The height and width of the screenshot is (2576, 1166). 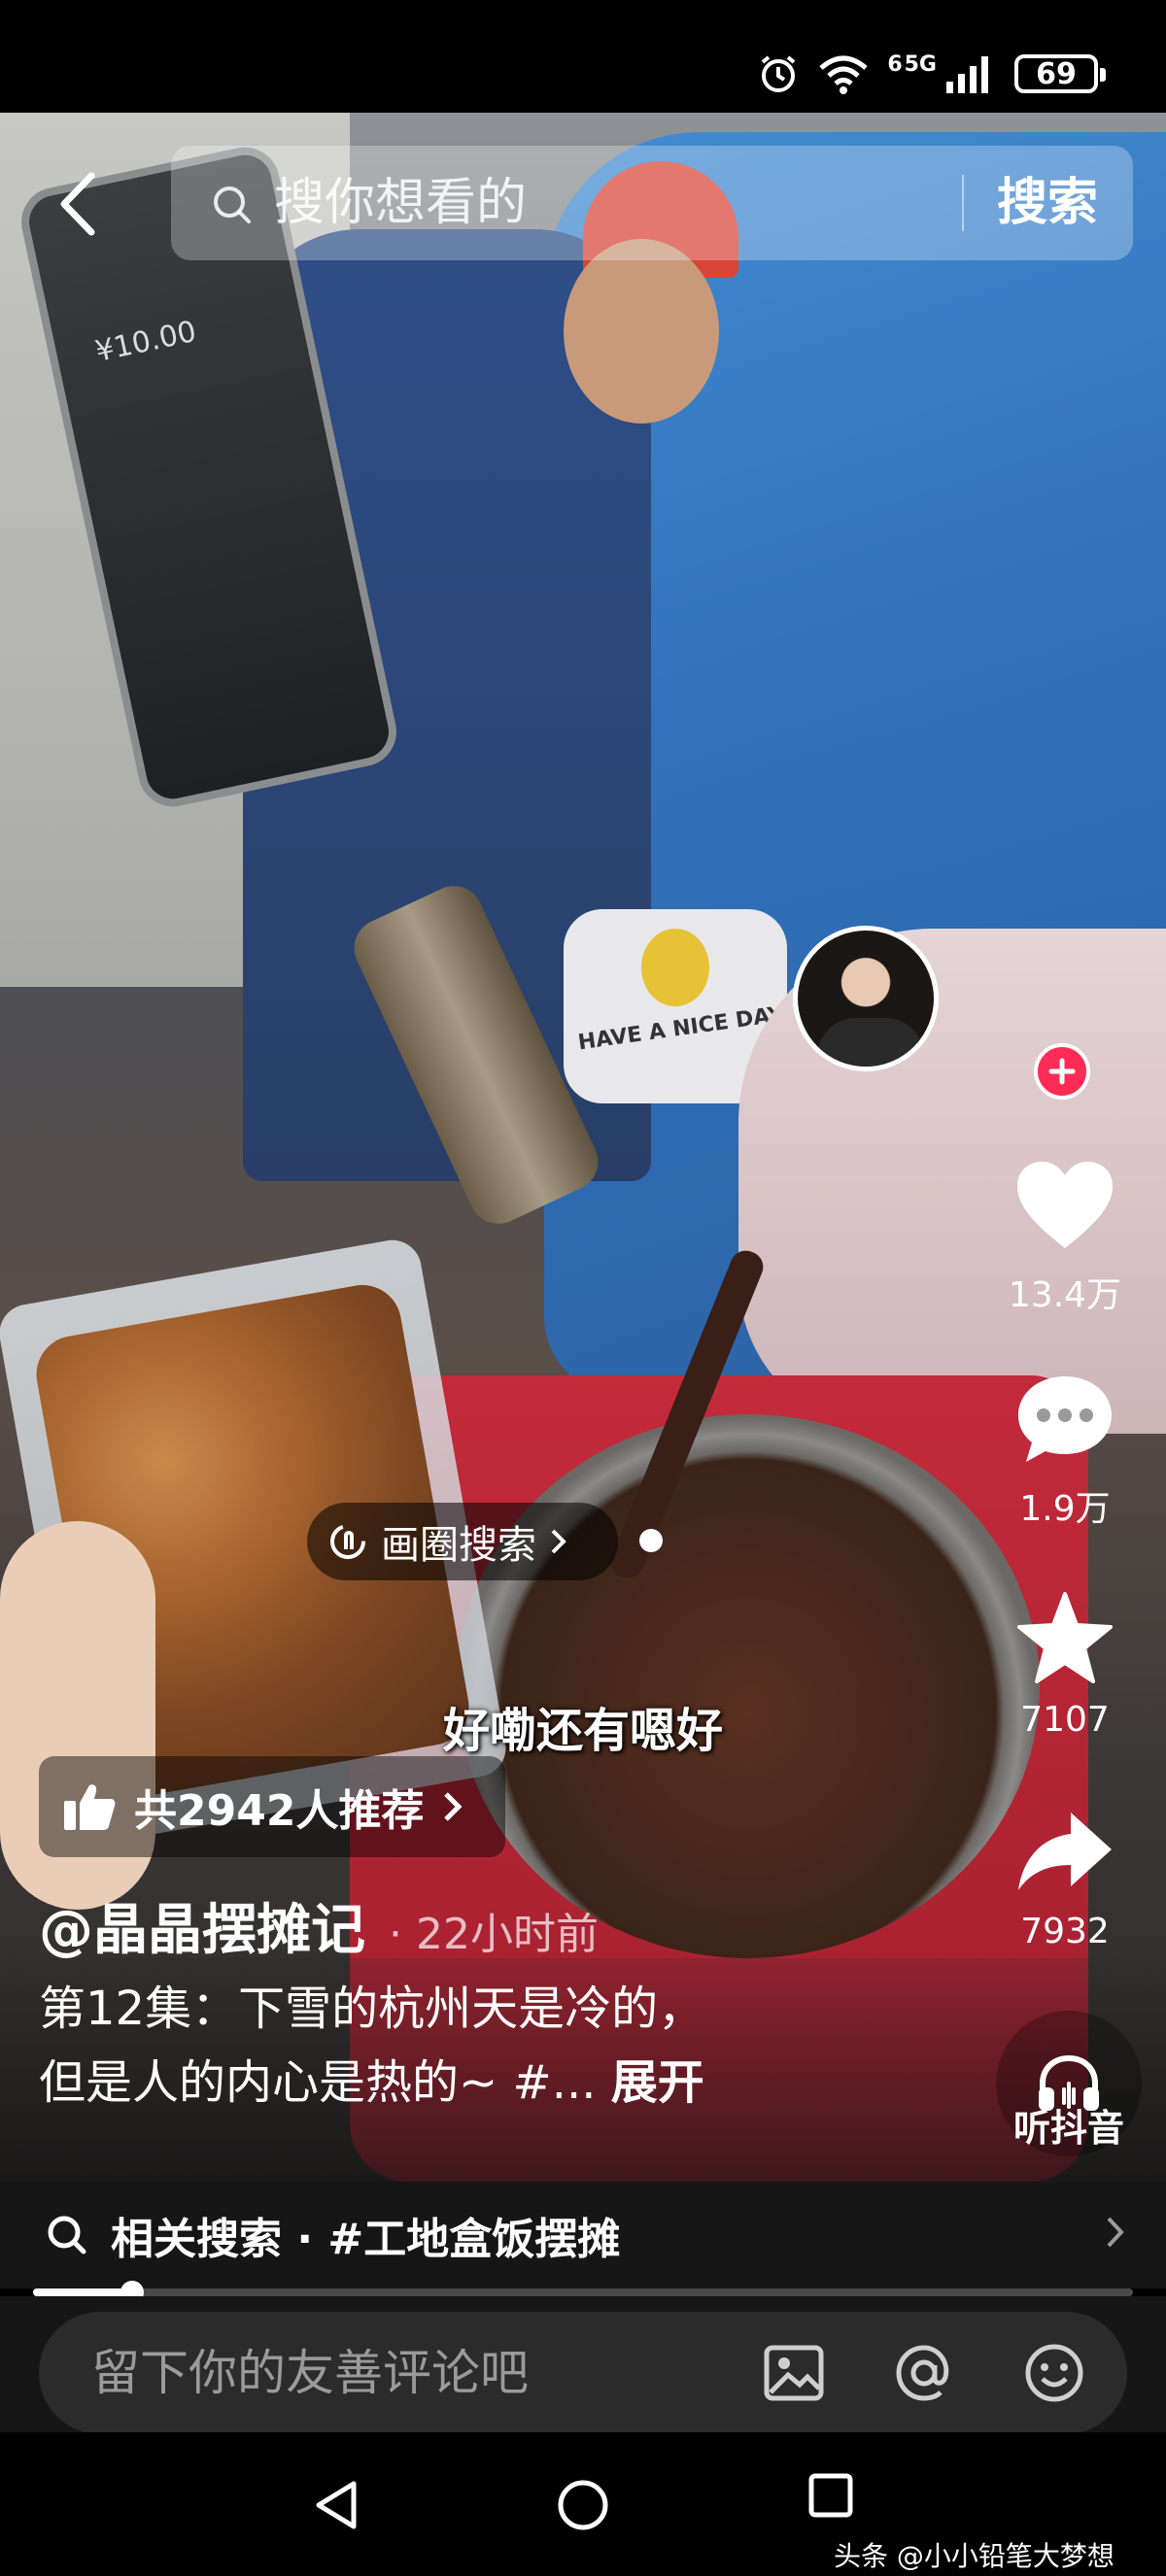 I want to click on follow-button, so click(x=1062, y=1071).